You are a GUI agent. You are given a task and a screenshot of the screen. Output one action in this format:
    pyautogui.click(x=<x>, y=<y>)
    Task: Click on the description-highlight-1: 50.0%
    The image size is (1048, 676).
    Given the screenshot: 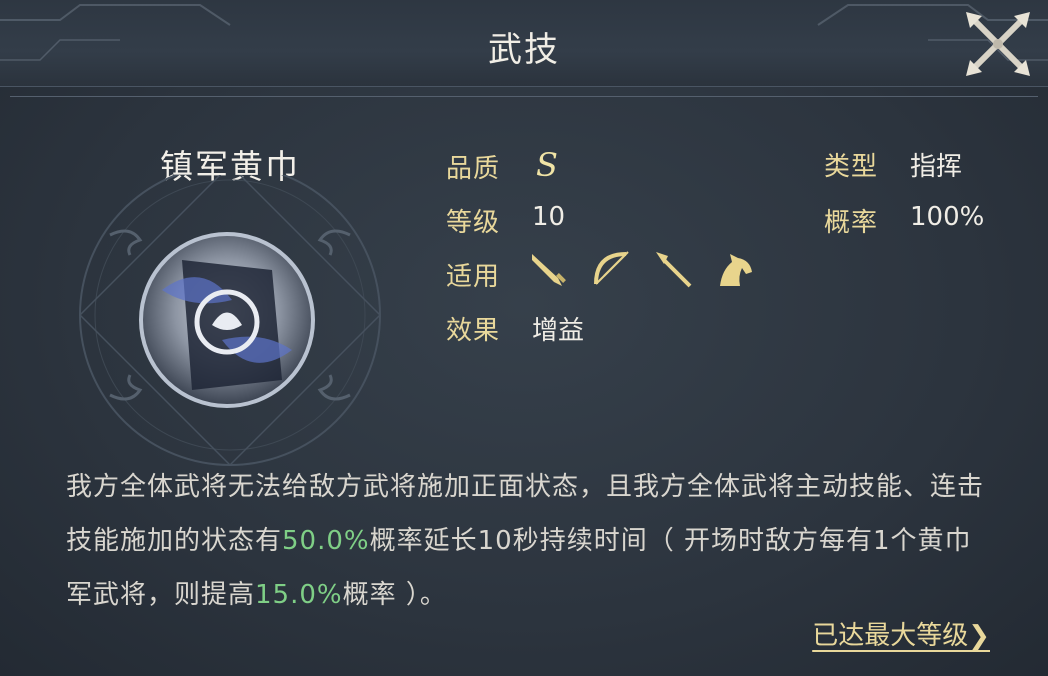 What is the action you would take?
    pyautogui.click(x=326, y=541)
    